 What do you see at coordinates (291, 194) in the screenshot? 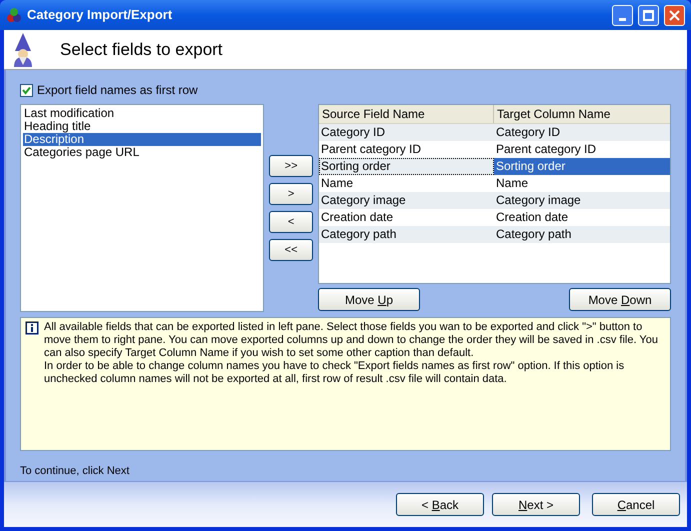
I see `move-button: >` at bounding box center [291, 194].